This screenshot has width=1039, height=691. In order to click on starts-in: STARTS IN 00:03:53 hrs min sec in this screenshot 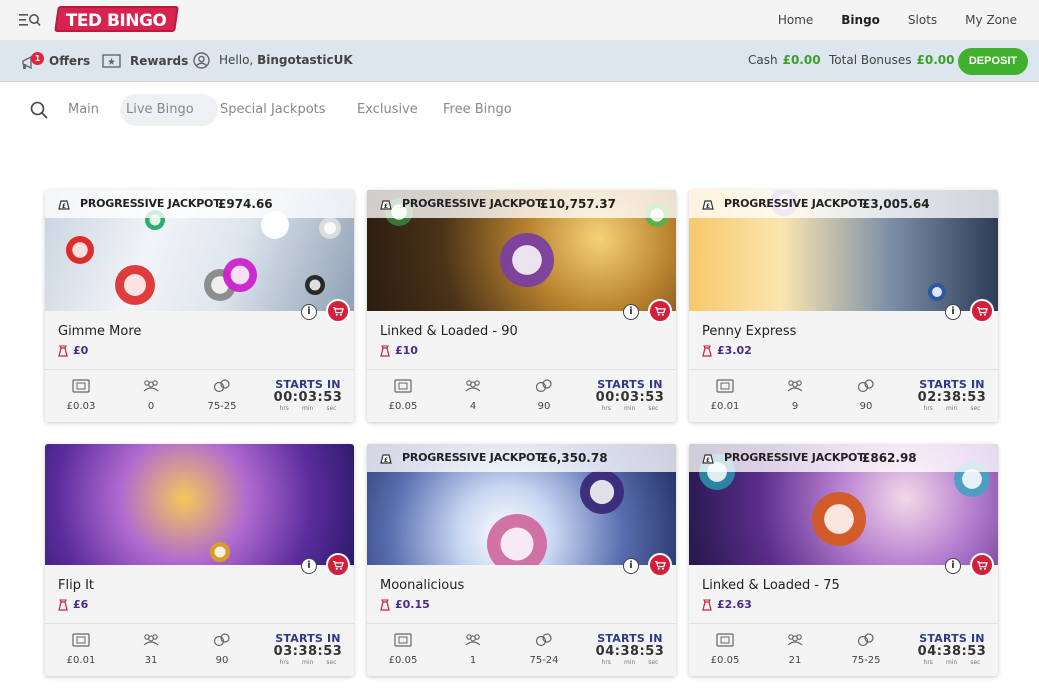, I will do `click(308, 395)`.